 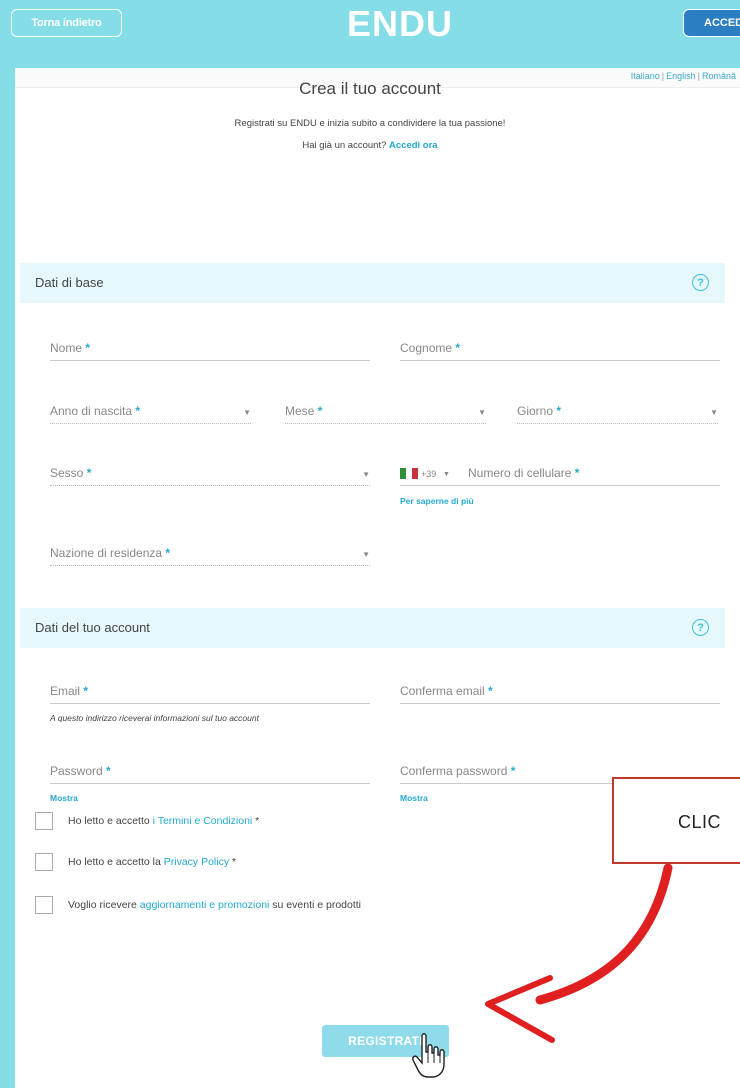 I want to click on confirm-email-field: Conferma email *, so click(x=560, y=690).